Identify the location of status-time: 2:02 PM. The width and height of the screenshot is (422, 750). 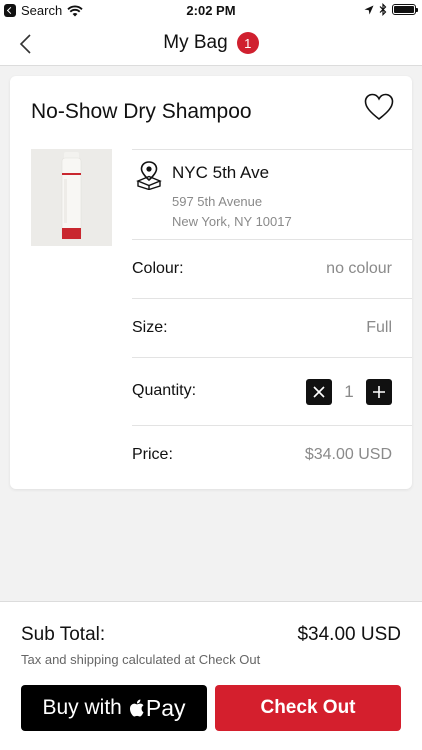
(211, 10).